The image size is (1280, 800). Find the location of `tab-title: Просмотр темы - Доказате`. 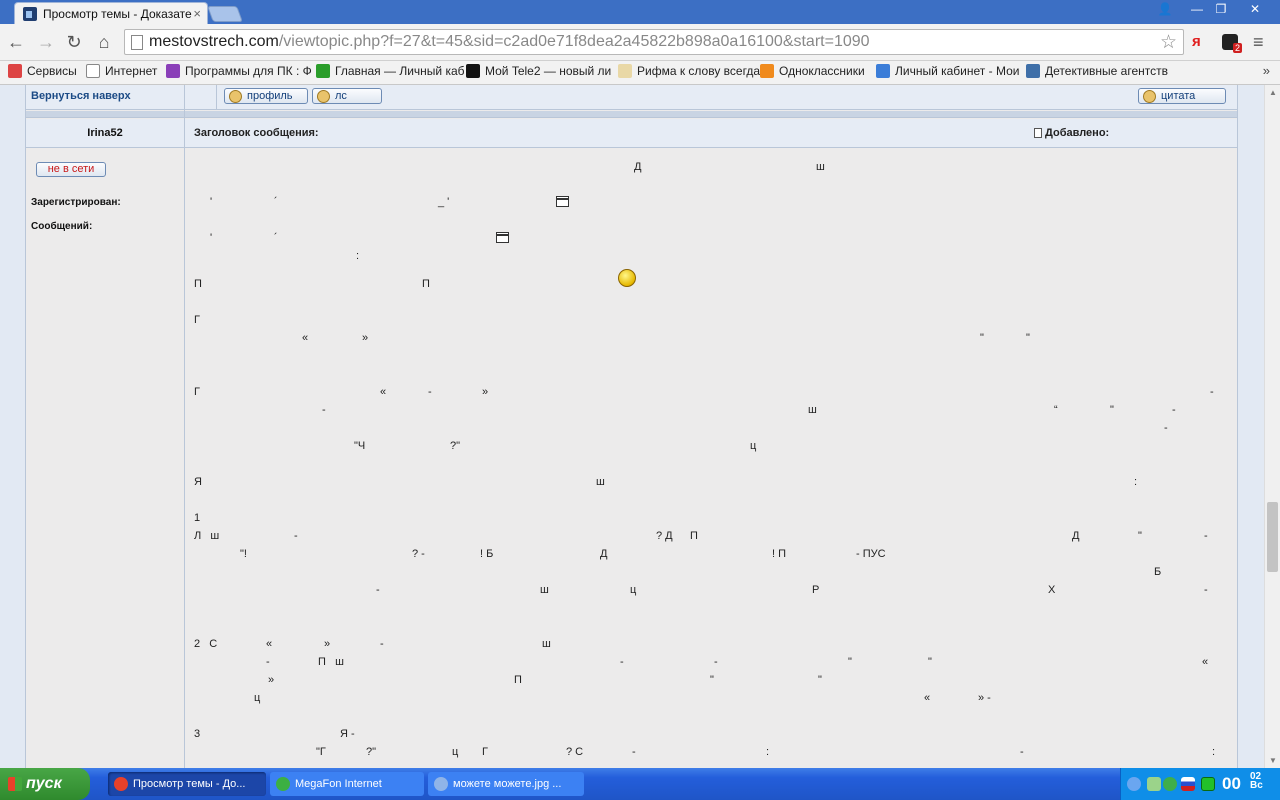

tab-title: Просмотр темы - Доказате is located at coordinates (117, 13).